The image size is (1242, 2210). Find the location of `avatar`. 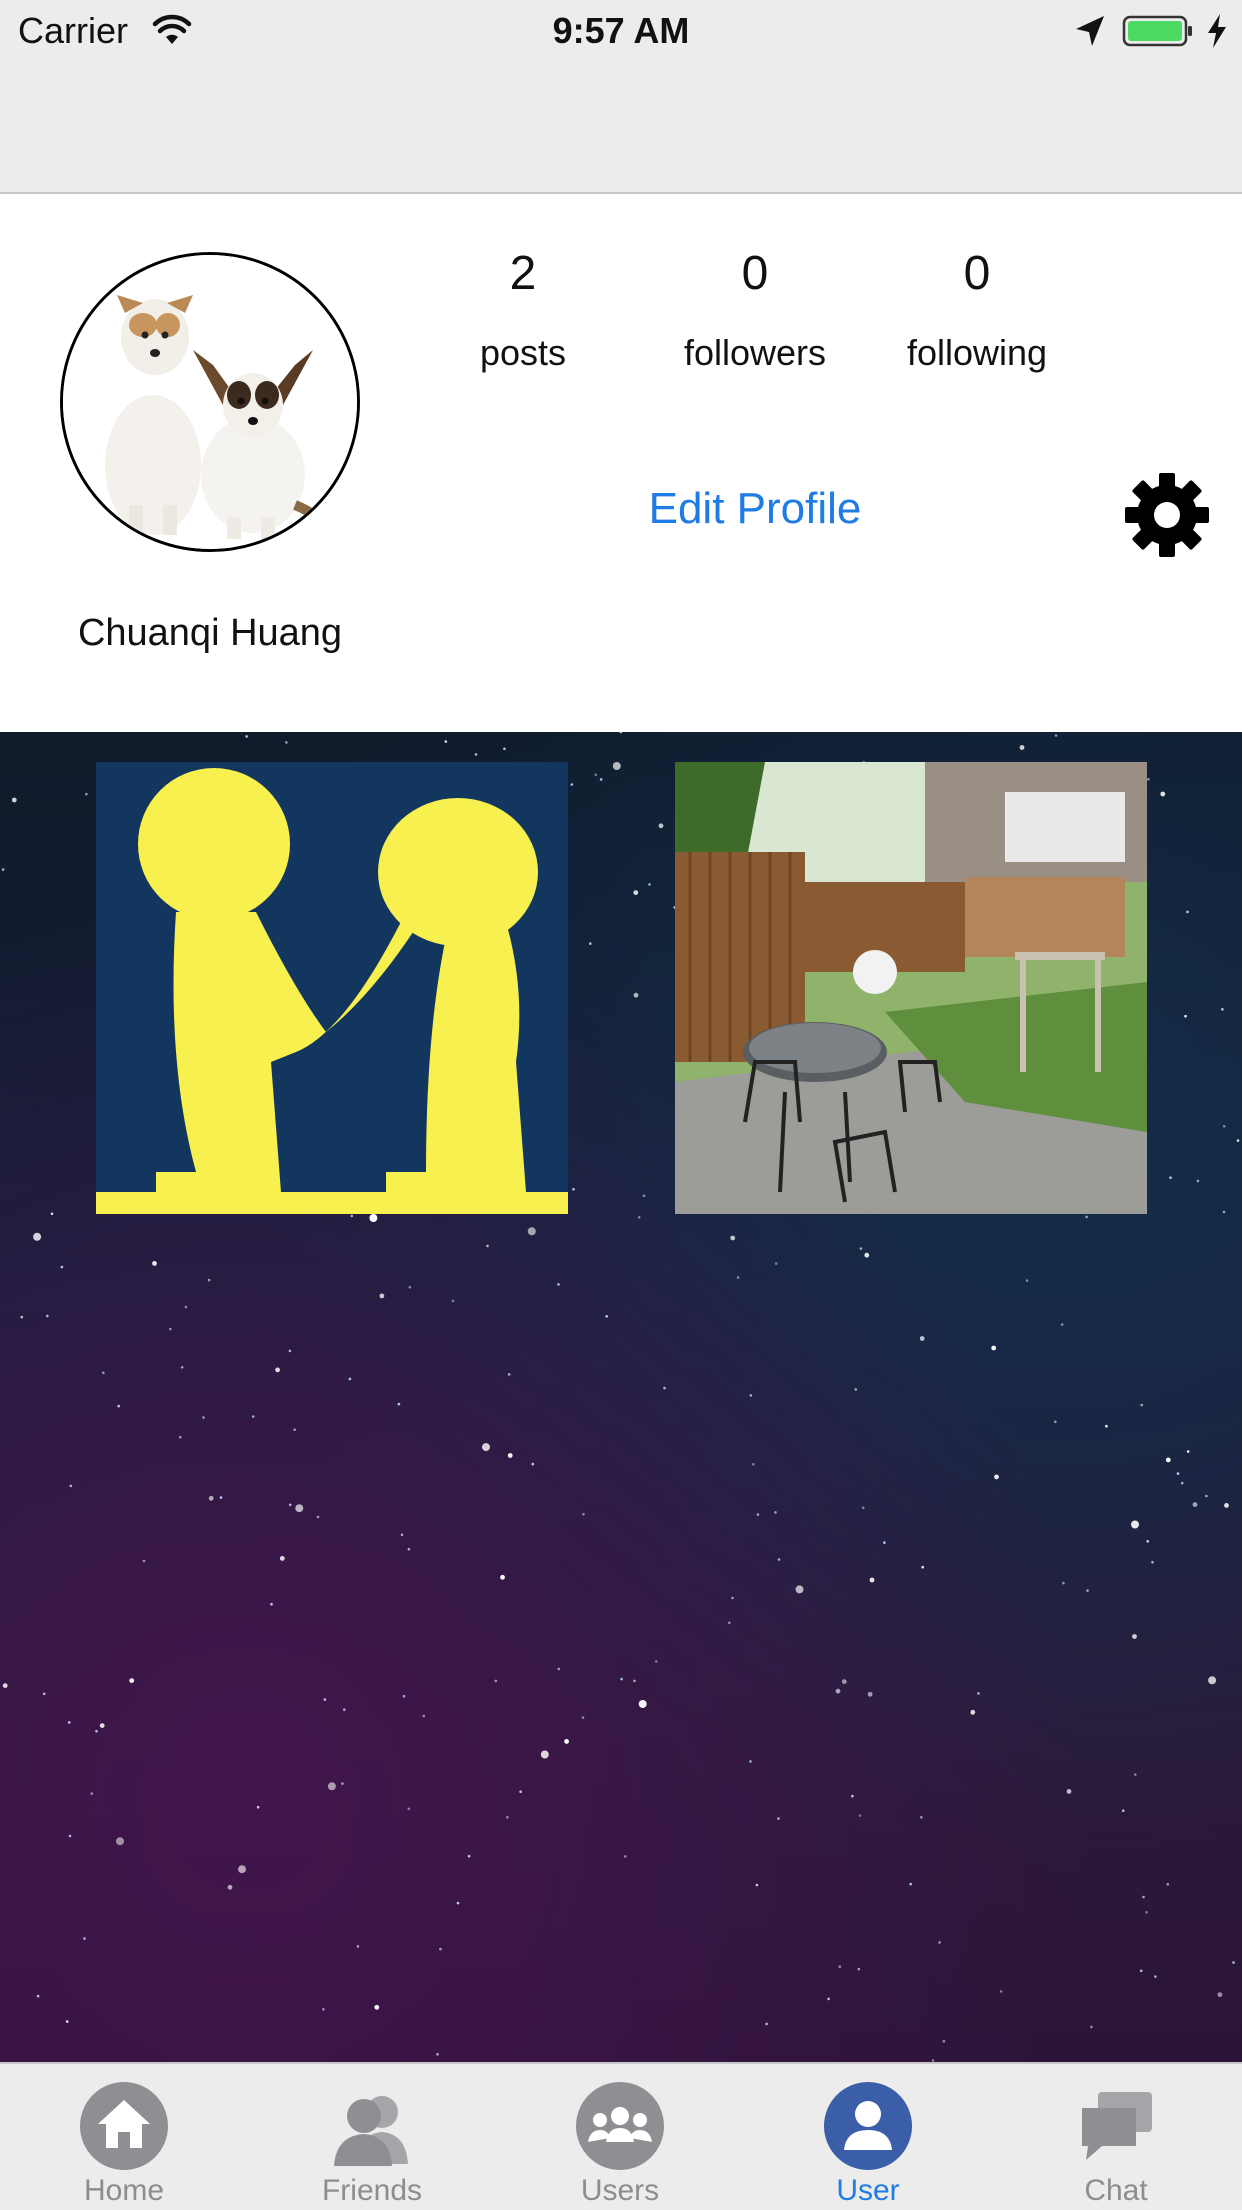

avatar is located at coordinates (210, 402).